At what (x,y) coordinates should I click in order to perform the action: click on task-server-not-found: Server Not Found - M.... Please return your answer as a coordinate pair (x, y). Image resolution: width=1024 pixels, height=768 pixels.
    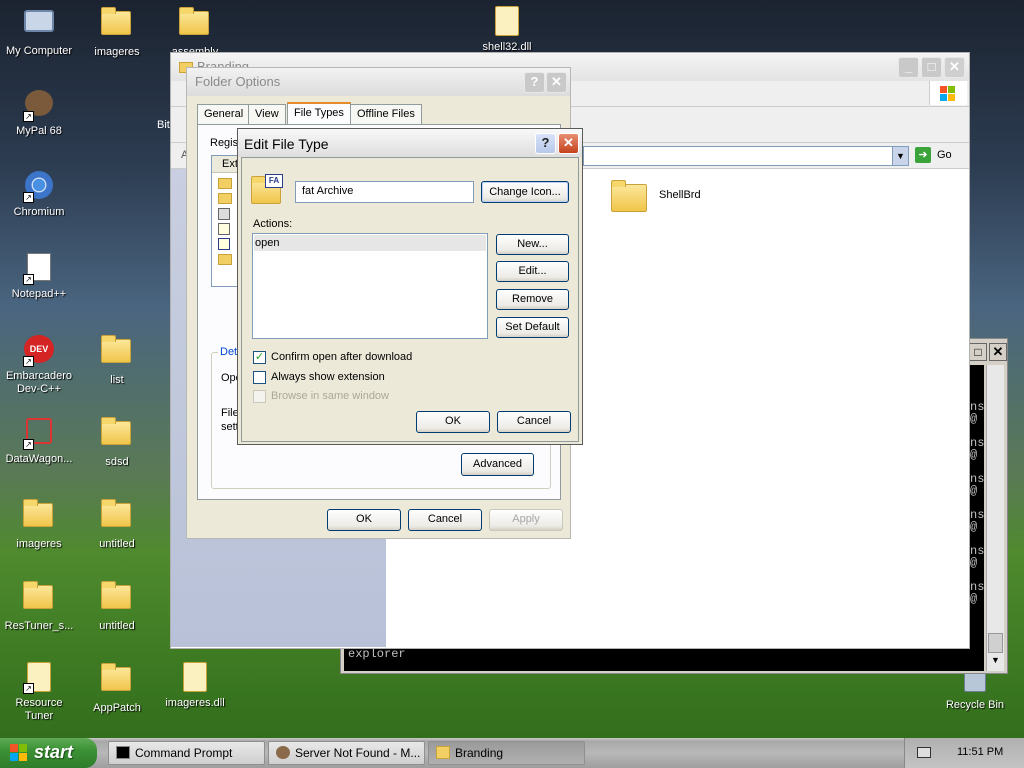
    Looking at the image, I should click on (346, 753).